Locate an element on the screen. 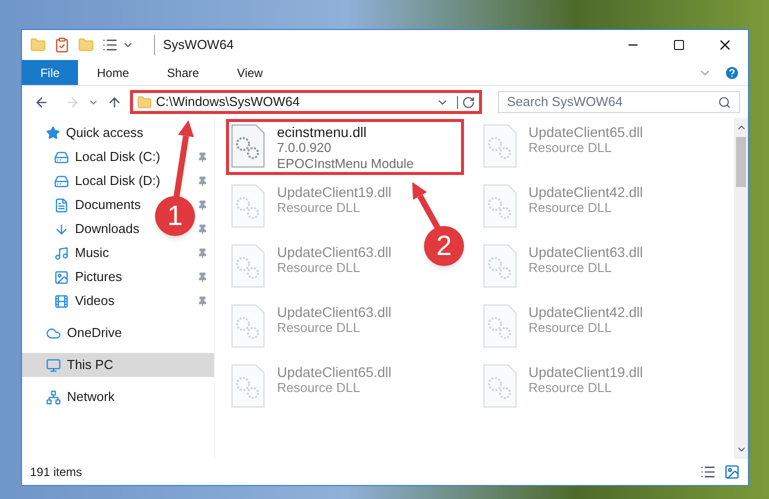 Image resolution: width=769 pixels, height=499 pixels. clipboard-icon is located at coordinates (62, 45).